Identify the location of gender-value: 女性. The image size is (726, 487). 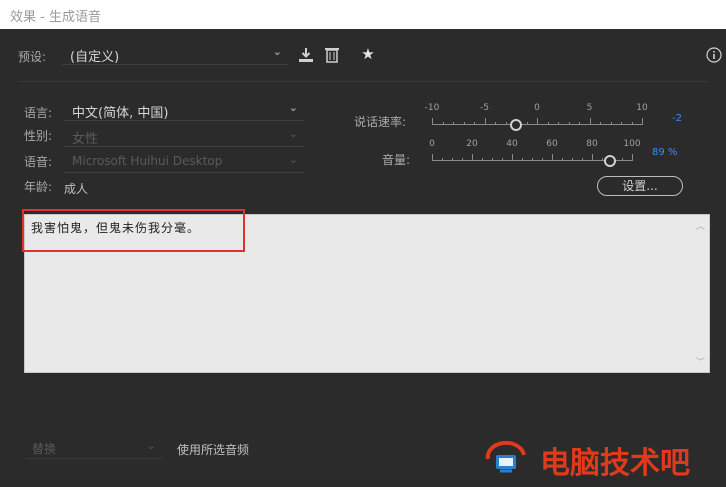
(85, 139).